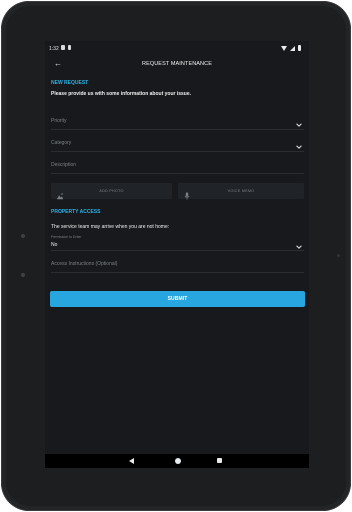  I want to click on voice-memo-label: VOICE MEMO, so click(241, 191).